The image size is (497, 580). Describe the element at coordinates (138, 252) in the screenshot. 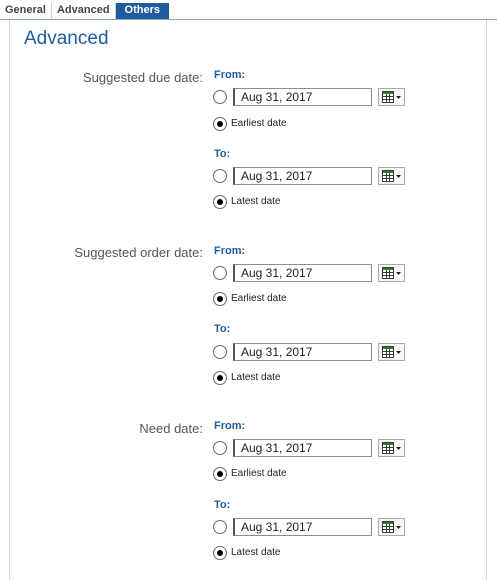

I see `suggested-order-date-label: Suggested order date:` at that location.